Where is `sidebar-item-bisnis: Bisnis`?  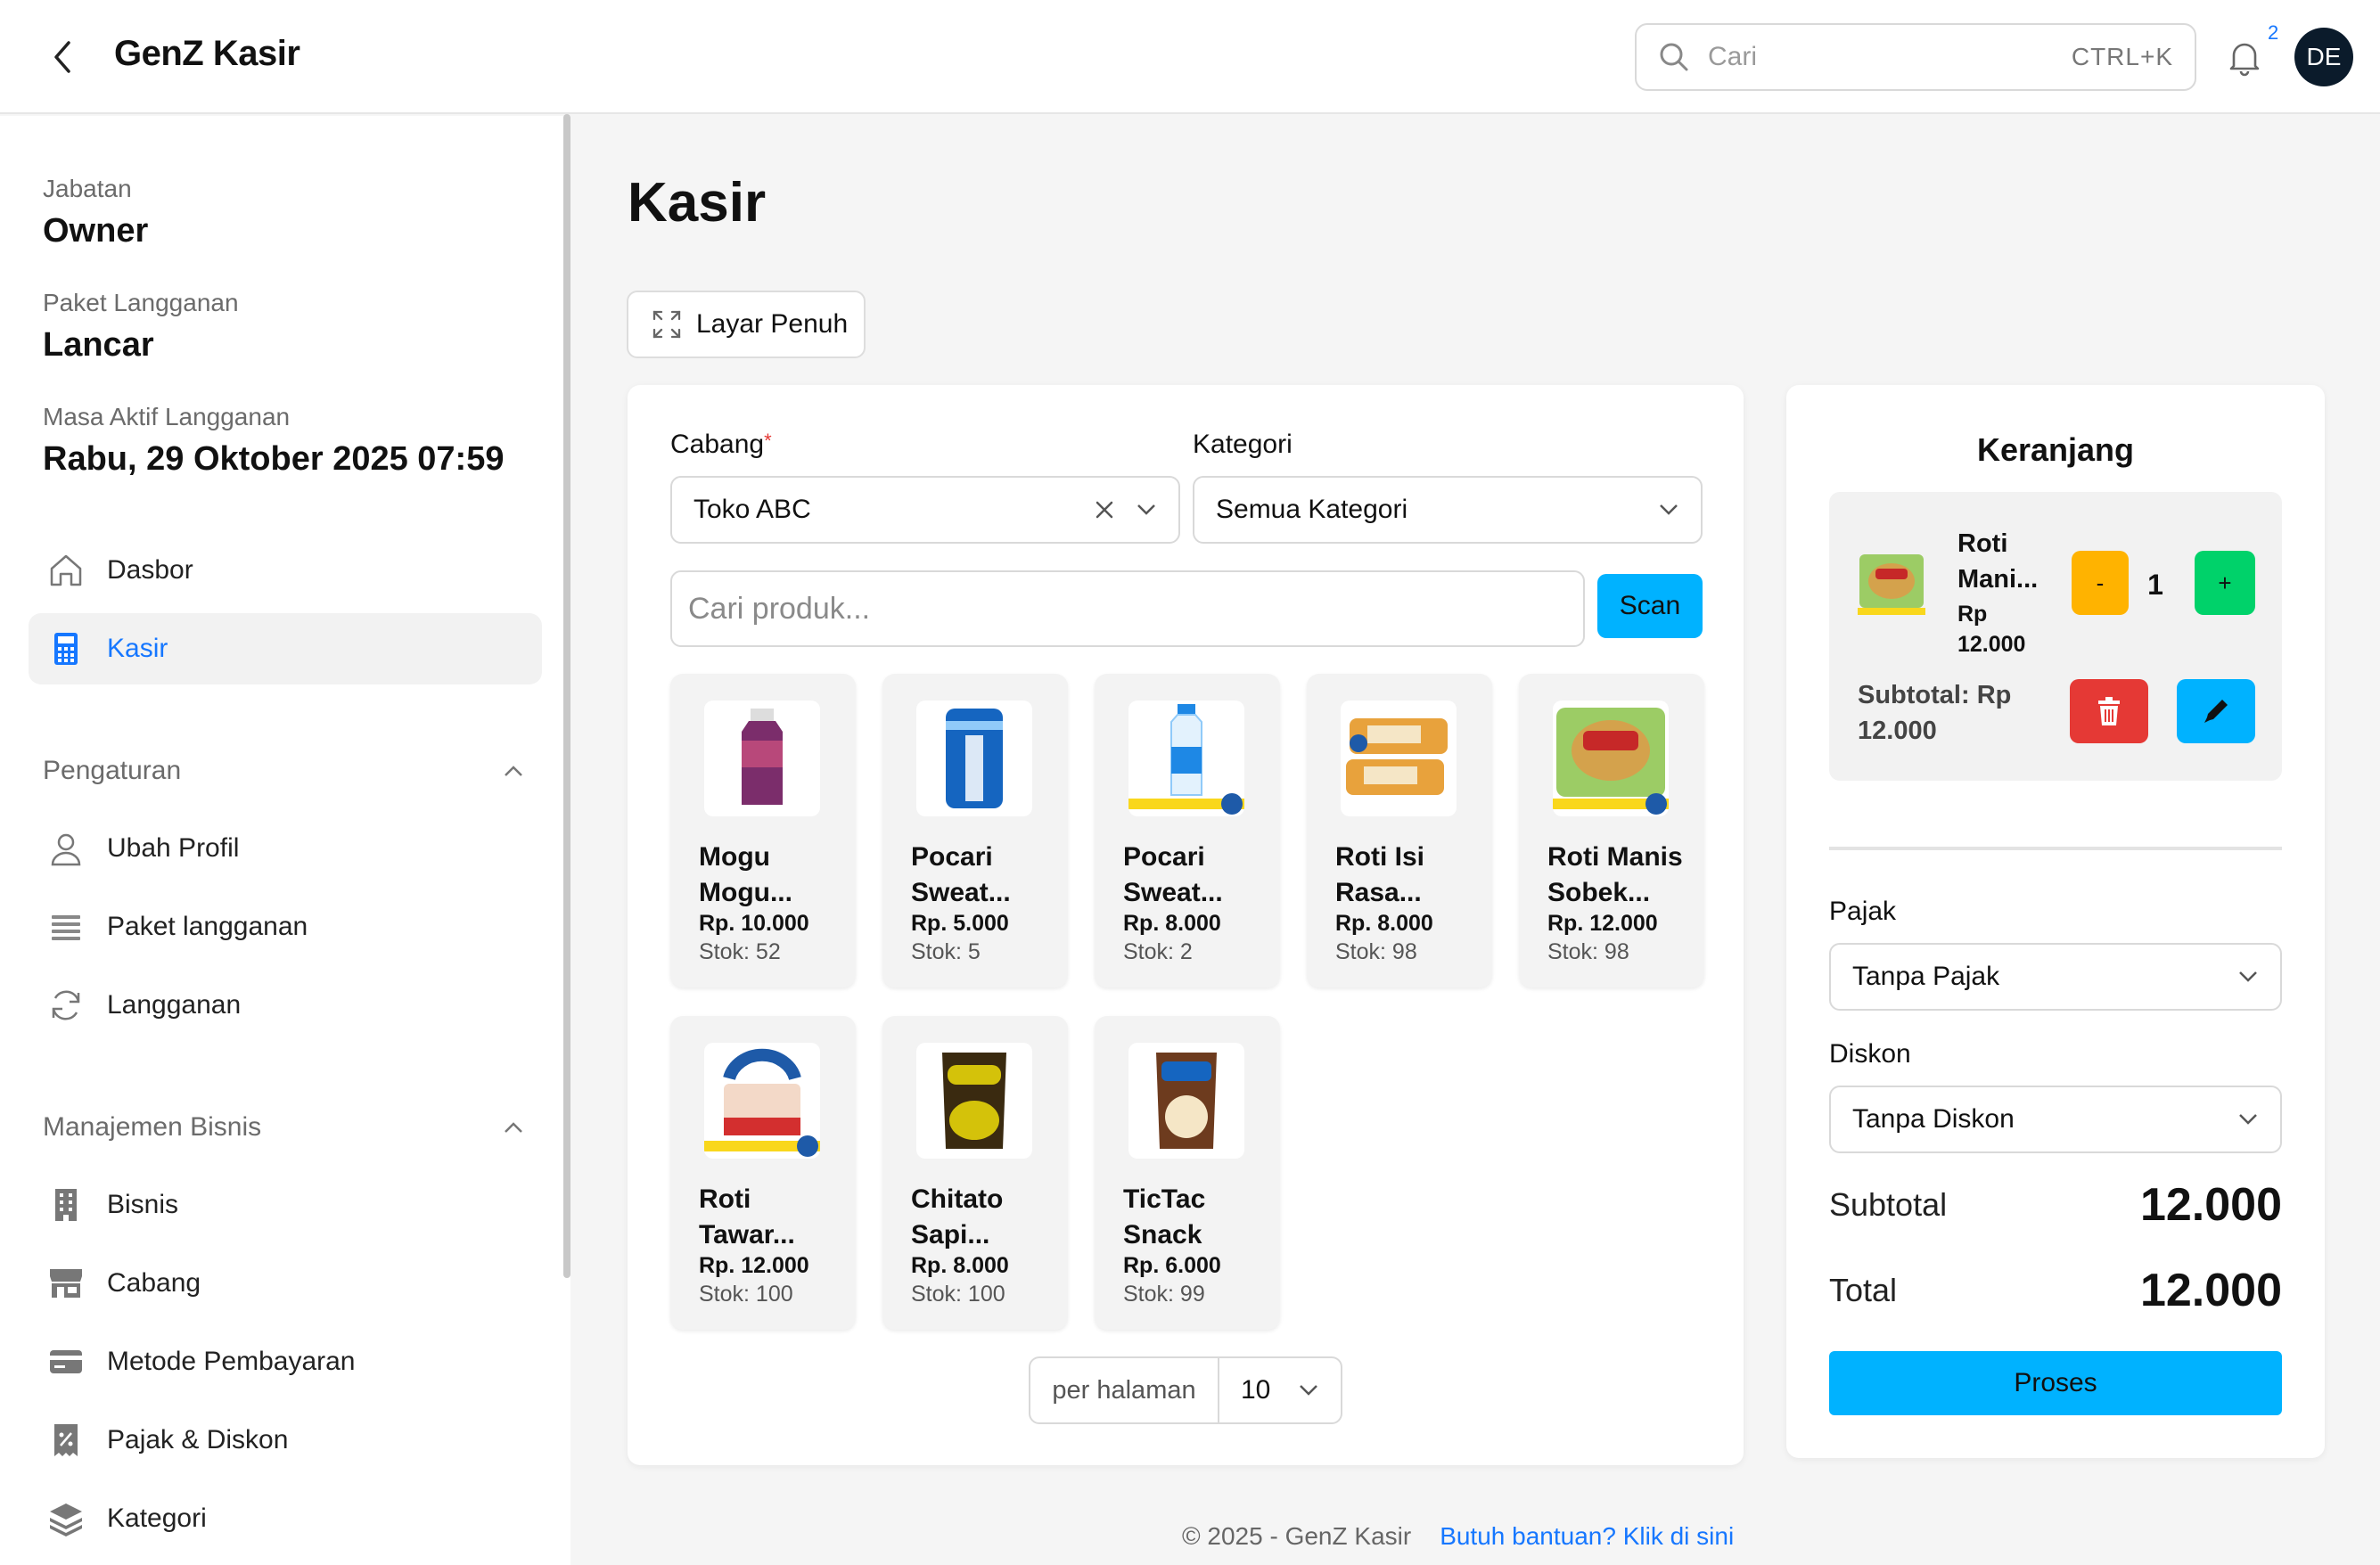
sidebar-item-bisnis: Bisnis is located at coordinates (285, 1205).